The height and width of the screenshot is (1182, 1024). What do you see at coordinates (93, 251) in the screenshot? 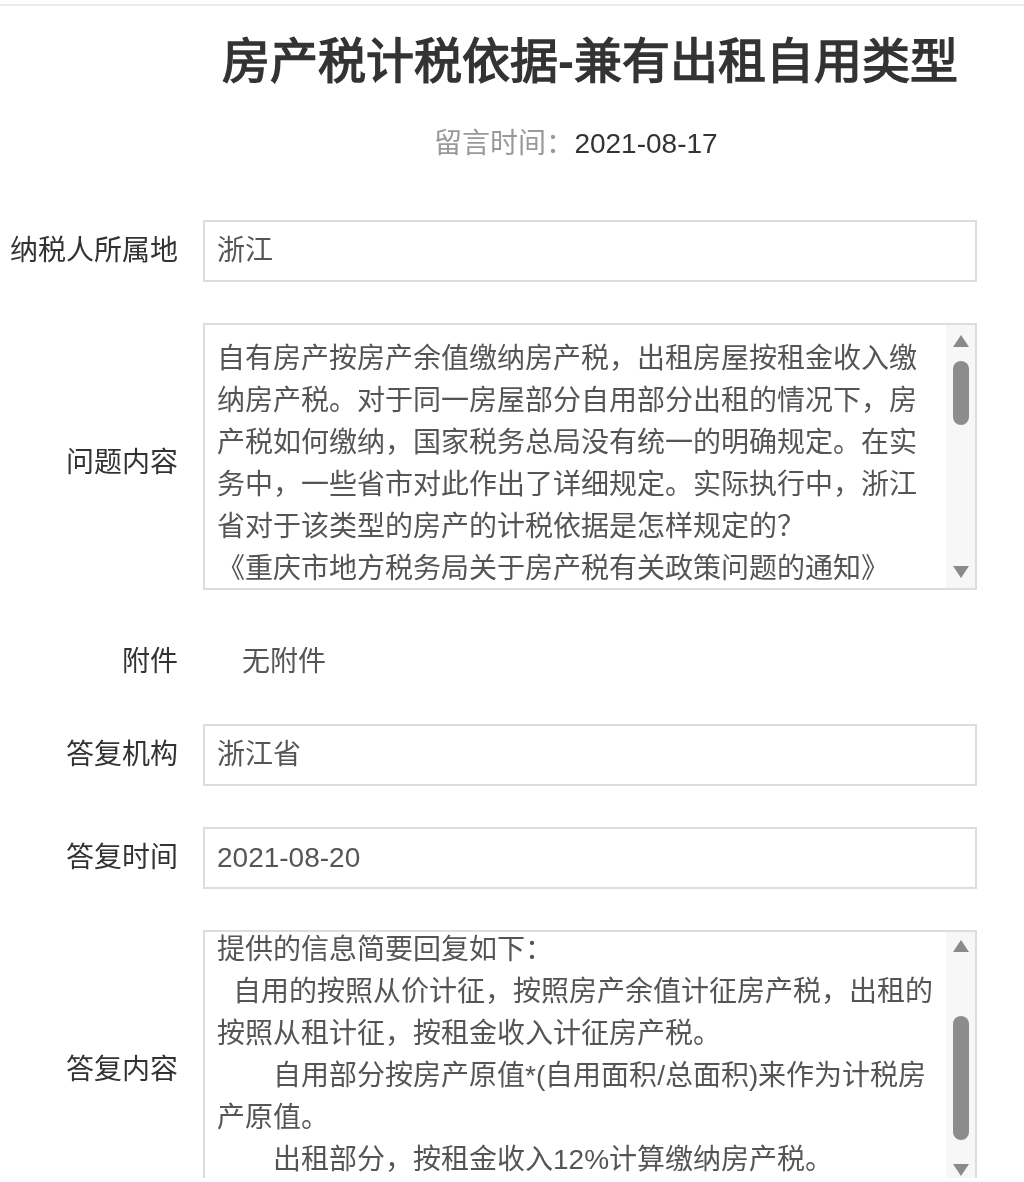
I see `field-label: 纳税人所属地` at bounding box center [93, 251].